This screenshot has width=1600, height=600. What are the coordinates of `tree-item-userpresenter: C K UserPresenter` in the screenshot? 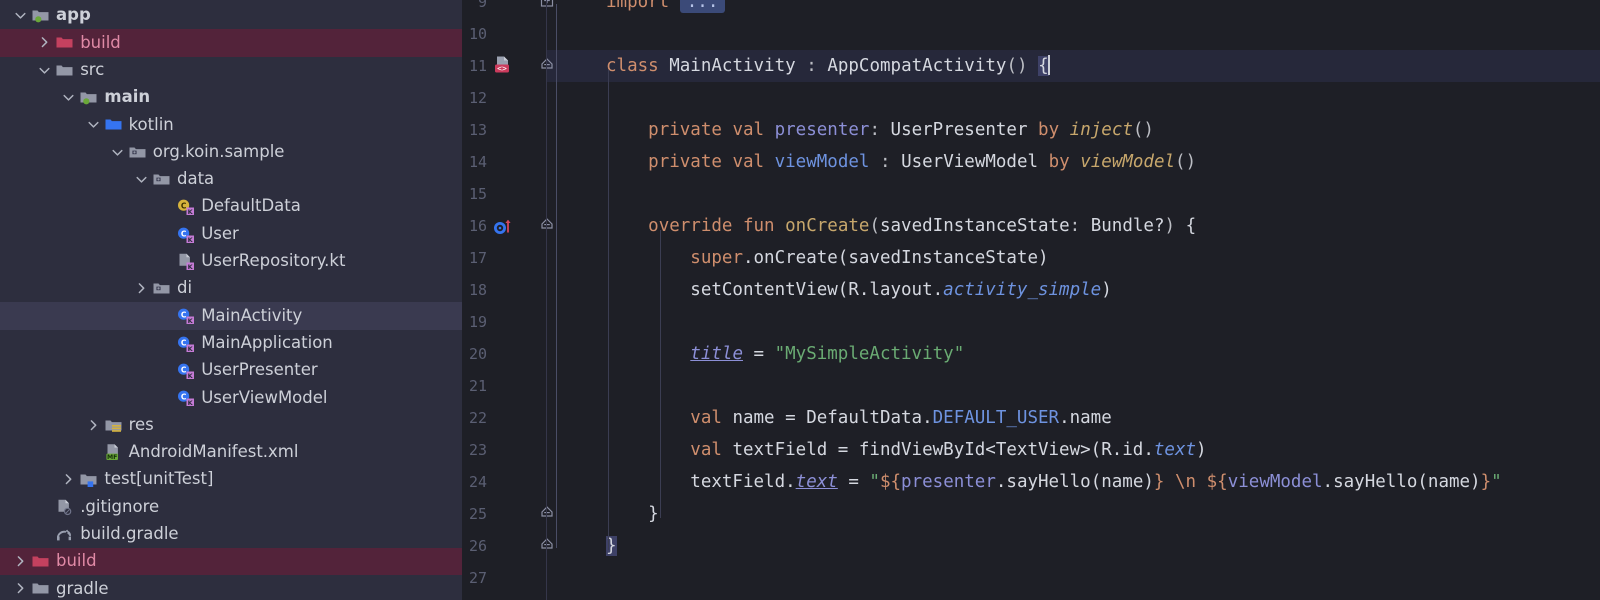 It's located at (231, 370).